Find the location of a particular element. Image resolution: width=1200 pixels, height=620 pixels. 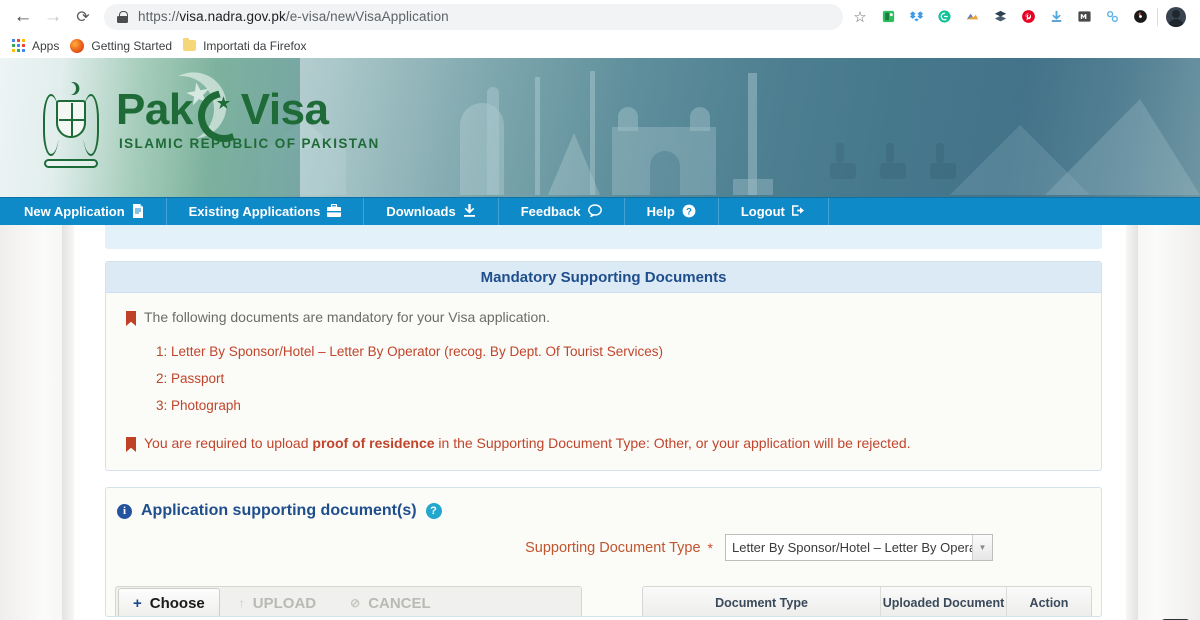

site-logo: Pak ★ Visa ISLAMIC REPUBLIC OF PAKISTAN is located at coordinates (210, 126).